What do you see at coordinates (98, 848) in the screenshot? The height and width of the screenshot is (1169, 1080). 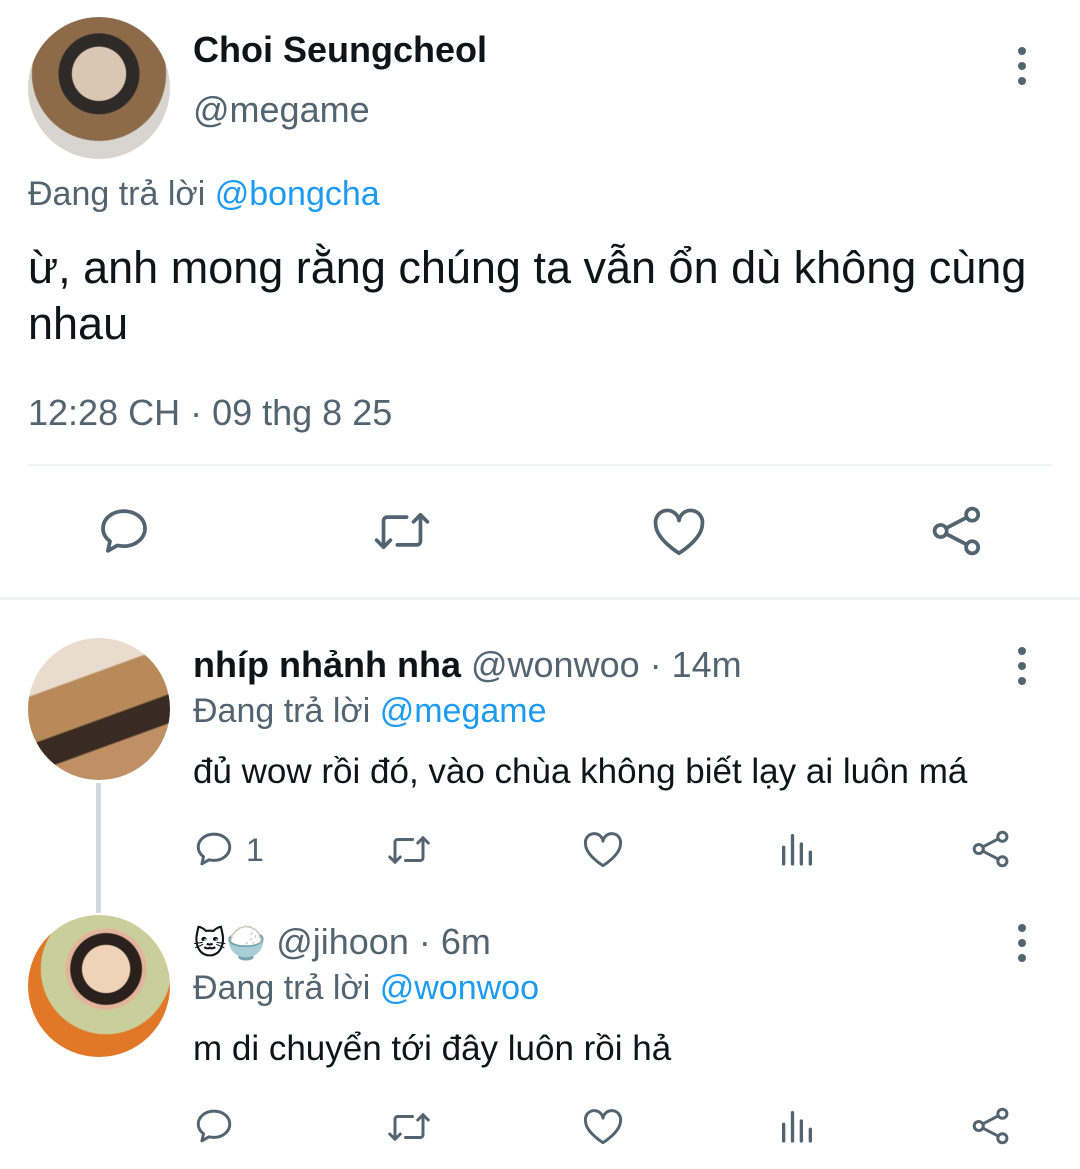 I see `thread-line` at bounding box center [98, 848].